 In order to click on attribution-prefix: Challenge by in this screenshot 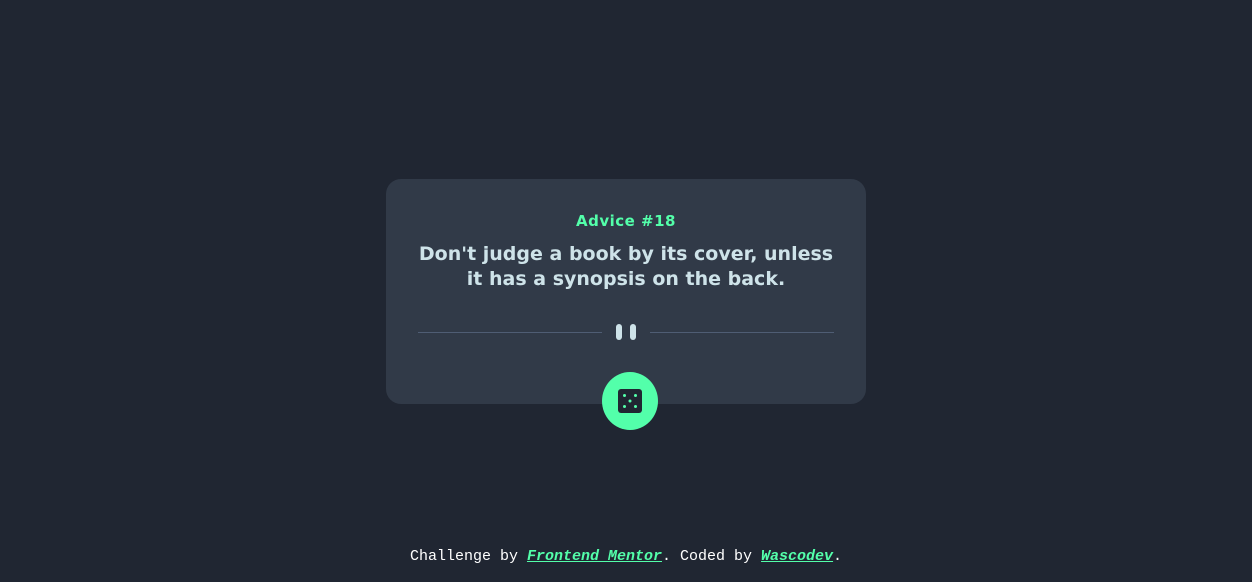, I will do `click(468, 556)`.